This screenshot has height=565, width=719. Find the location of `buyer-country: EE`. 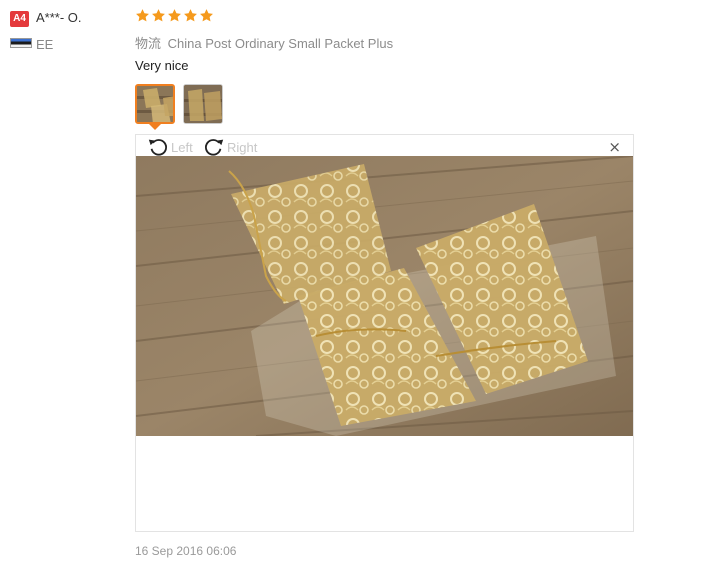

buyer-country: EE is located at coordinates (45, 44).